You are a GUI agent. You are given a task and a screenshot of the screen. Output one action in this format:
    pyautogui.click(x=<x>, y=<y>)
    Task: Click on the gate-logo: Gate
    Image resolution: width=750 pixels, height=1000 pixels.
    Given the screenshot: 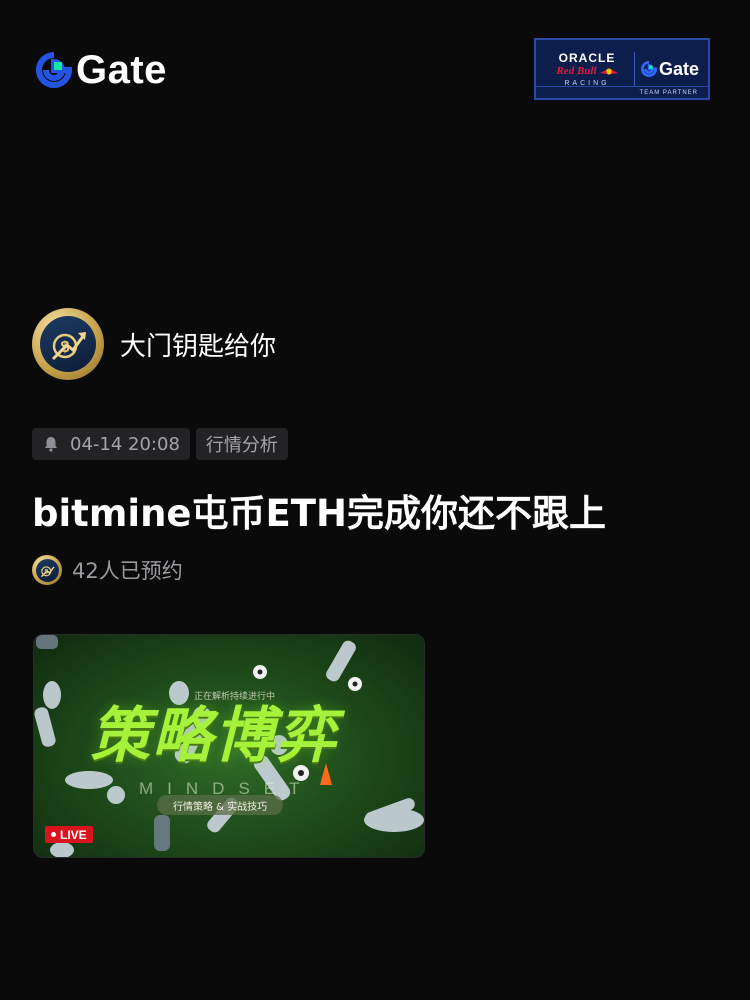 What is the action you would take?
    pyautogui.click(x=101, y=70)
    